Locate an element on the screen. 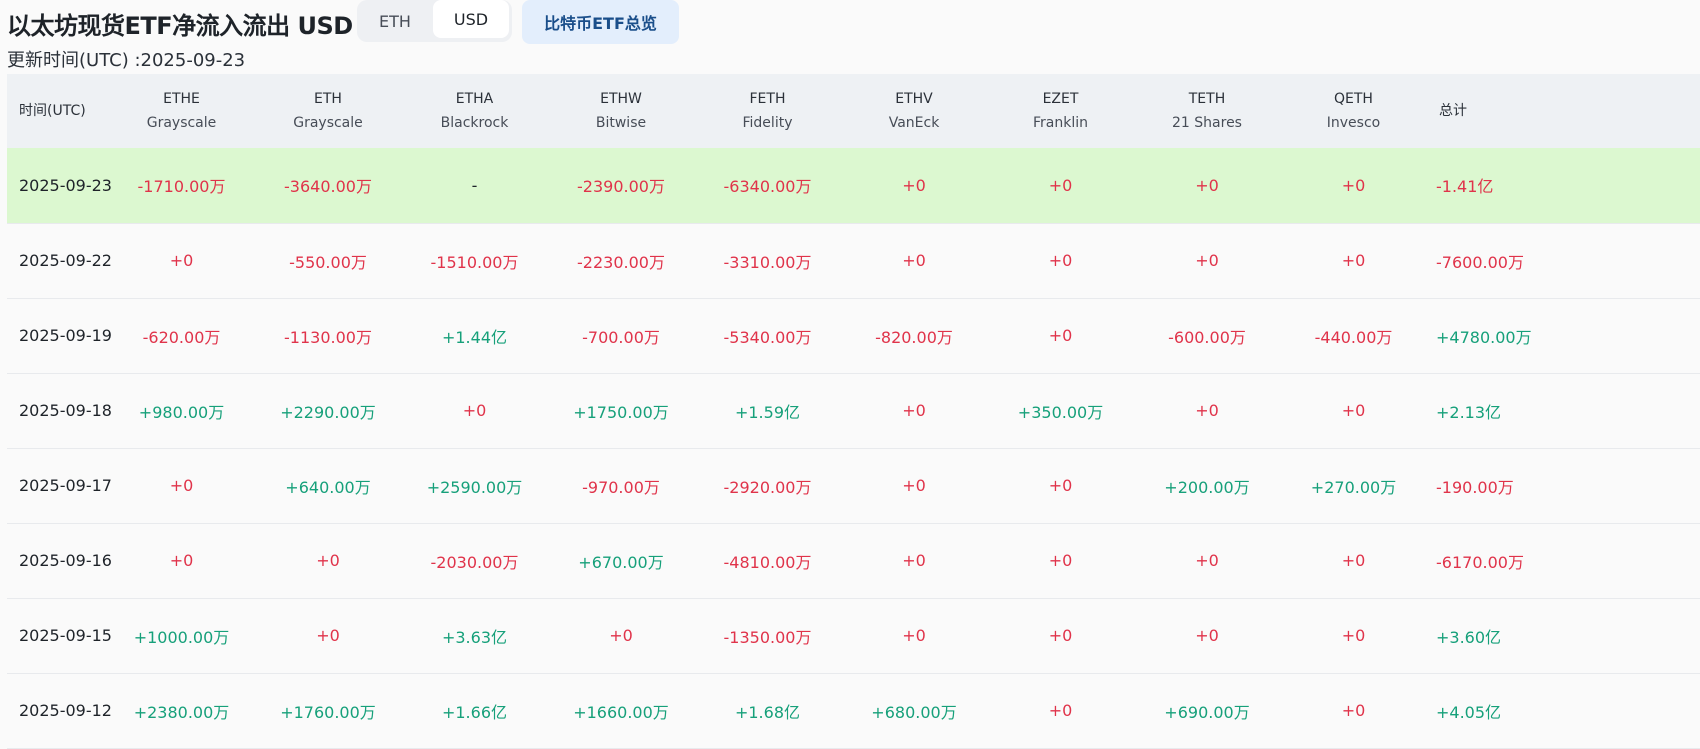 The width and height of the screenshot is (1700, 749). flow-cell: -1510.00万 is located at coordinates (474, 262).